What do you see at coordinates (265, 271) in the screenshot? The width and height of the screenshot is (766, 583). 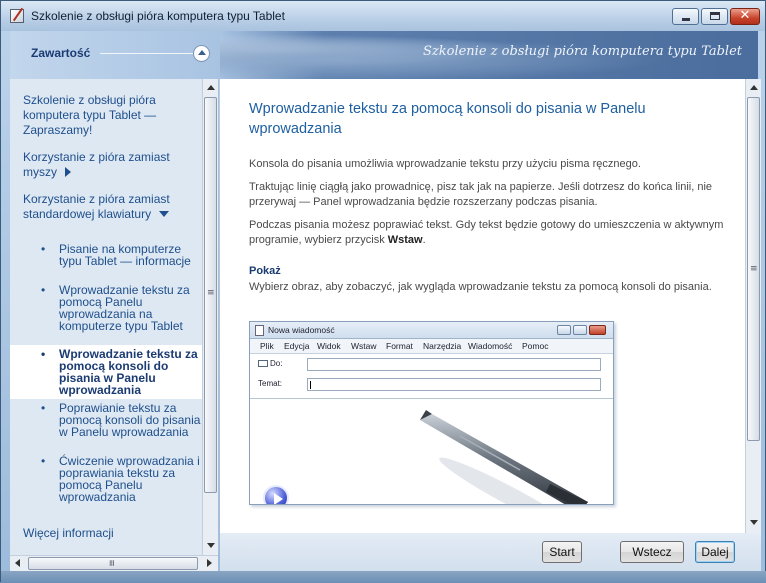 I see `show-heading: Pokaż` at bounding box center [265, 271].